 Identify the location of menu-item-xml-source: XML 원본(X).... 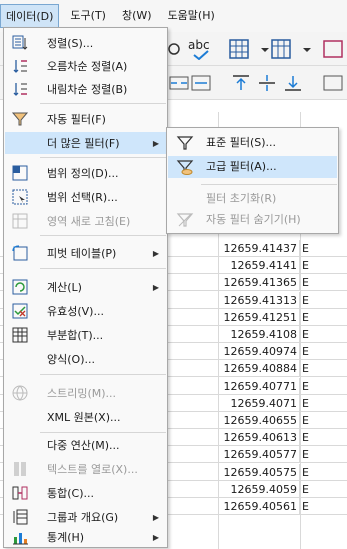
(85, 417).